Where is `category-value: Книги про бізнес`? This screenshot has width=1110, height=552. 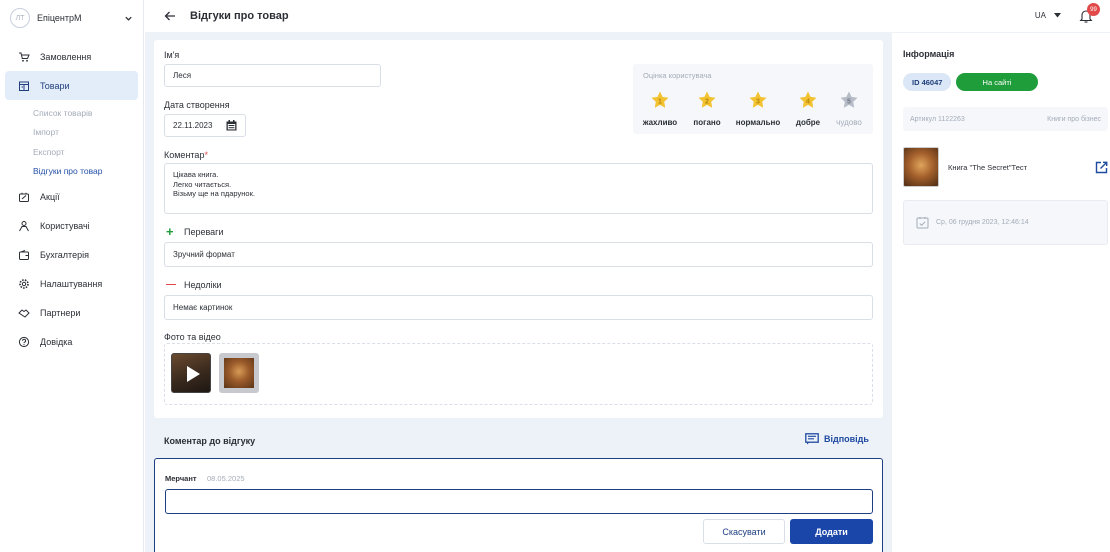
category-value: Книги про бізнес is located at coordinates (1074, 119).